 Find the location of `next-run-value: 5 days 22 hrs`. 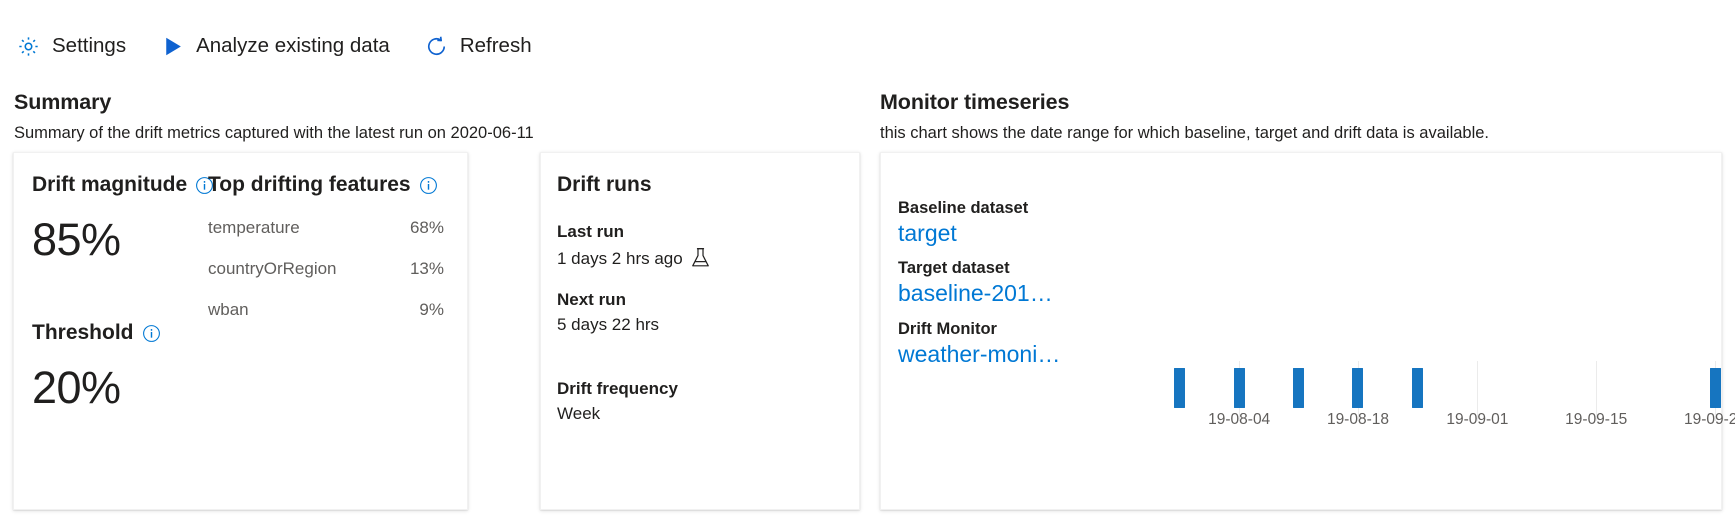

next-run-value: 5 days 22 hrs is located at coordinates (608, 324).